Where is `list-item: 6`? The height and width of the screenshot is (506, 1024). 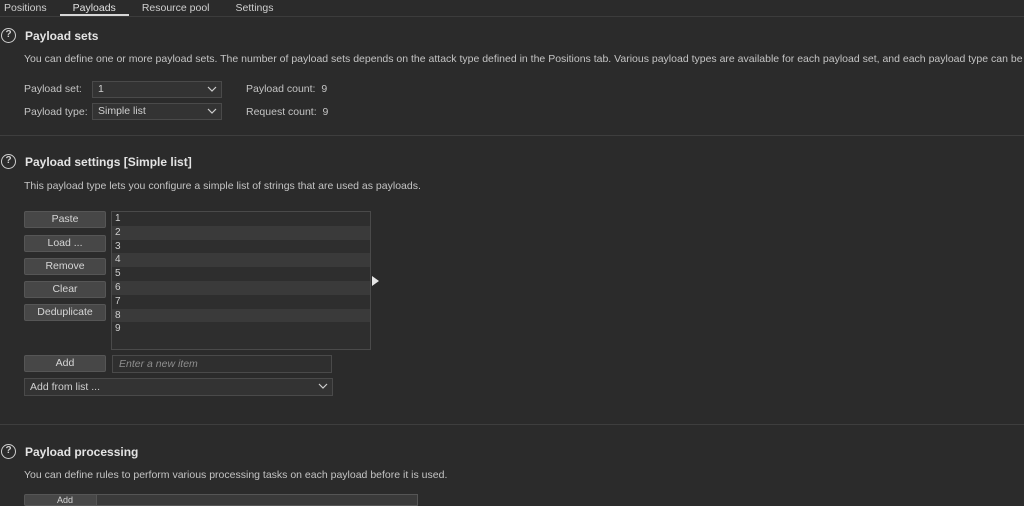
list-item: 6 is located at coordinates (241, 287).